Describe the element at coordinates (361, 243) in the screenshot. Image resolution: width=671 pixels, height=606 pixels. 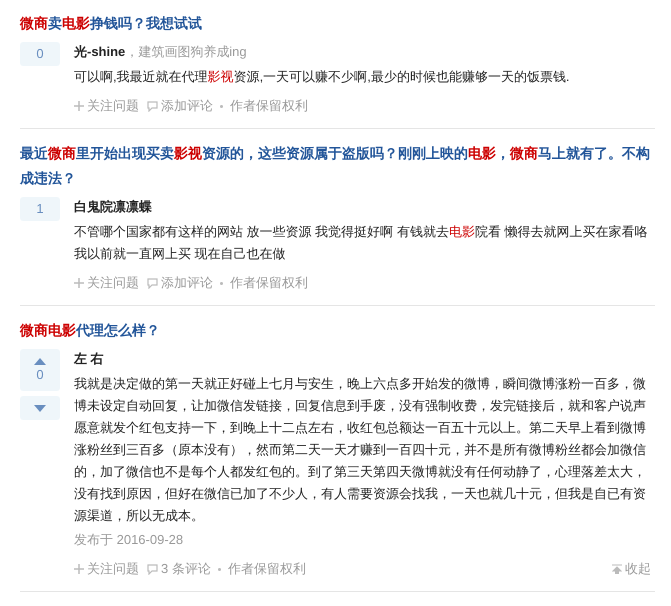
I see `answer-text: 不管哪个国家都有这样的网站 放一些资源 我觉得挺好啊 有钱就去电影院看 懒得去就网上买在家看咯我以前就一直网上买 现在自己也在做` at that location.